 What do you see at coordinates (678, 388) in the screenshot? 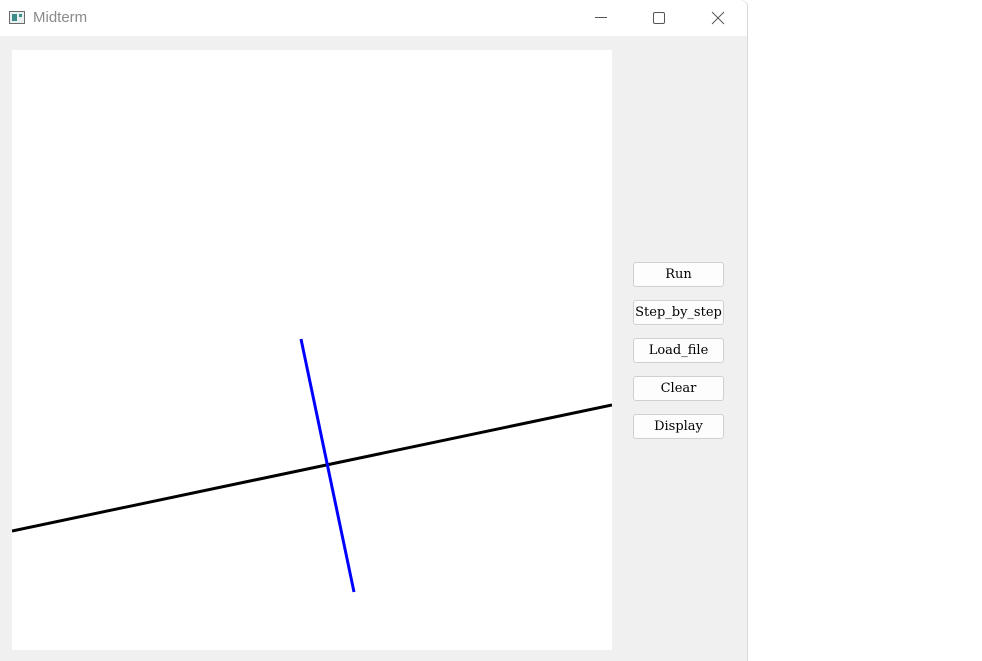
I see `clear-button: Clear` at bounding box center [678, 388].